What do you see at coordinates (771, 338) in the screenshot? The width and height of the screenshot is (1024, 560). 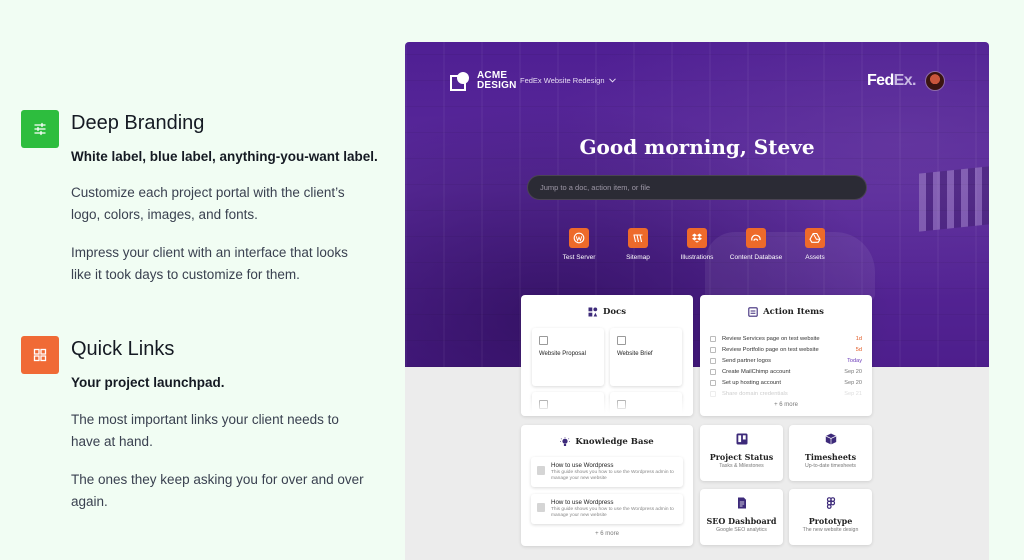 I see `action-item-text: Review Services page on test website` at bounding box center [771, 338].